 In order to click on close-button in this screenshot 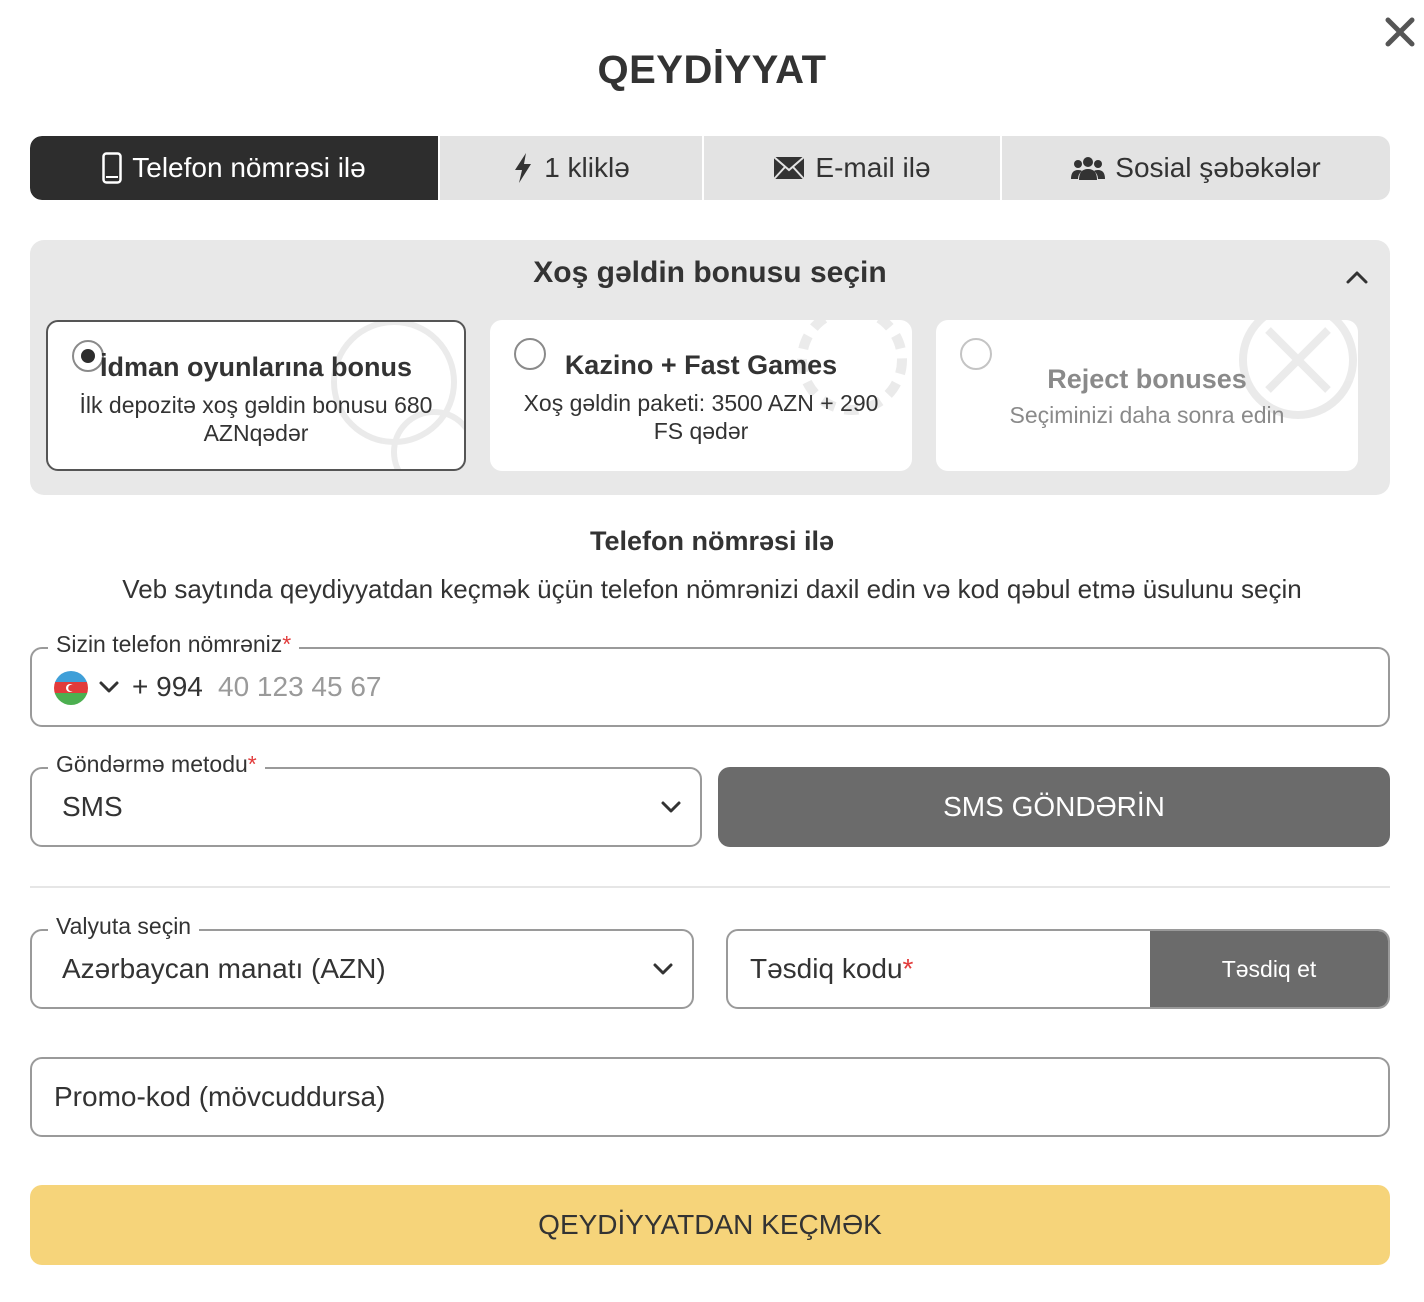, I will do `click(1400, 32)`.